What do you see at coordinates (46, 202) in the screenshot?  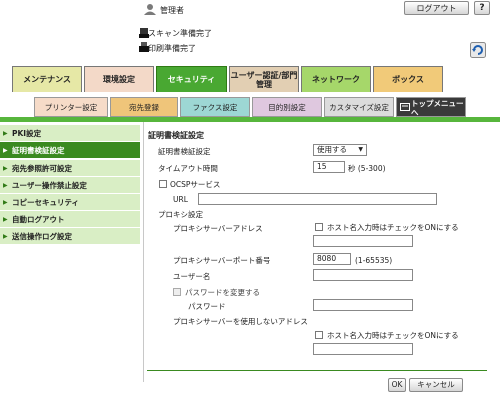 I see `sidebar-item-label: コピーセキュリティ` at bounding box center [46, 202].